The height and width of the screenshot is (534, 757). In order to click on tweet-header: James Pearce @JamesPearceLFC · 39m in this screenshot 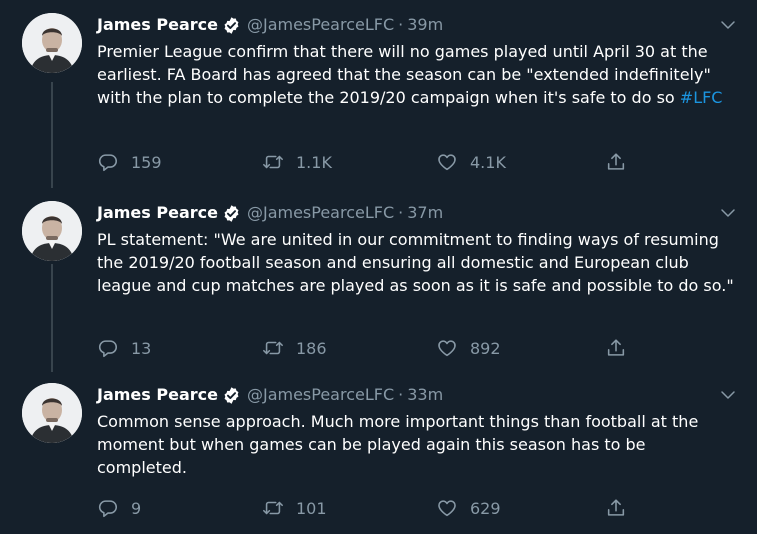, I will do `click(417, 25)`.